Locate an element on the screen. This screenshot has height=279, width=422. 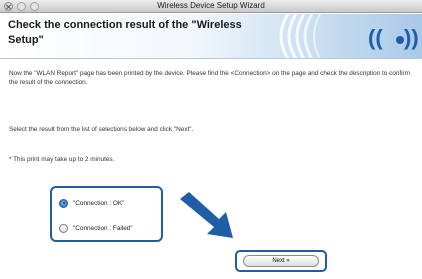
next-button-highlight: Next » is located at coordinates (281, 261).